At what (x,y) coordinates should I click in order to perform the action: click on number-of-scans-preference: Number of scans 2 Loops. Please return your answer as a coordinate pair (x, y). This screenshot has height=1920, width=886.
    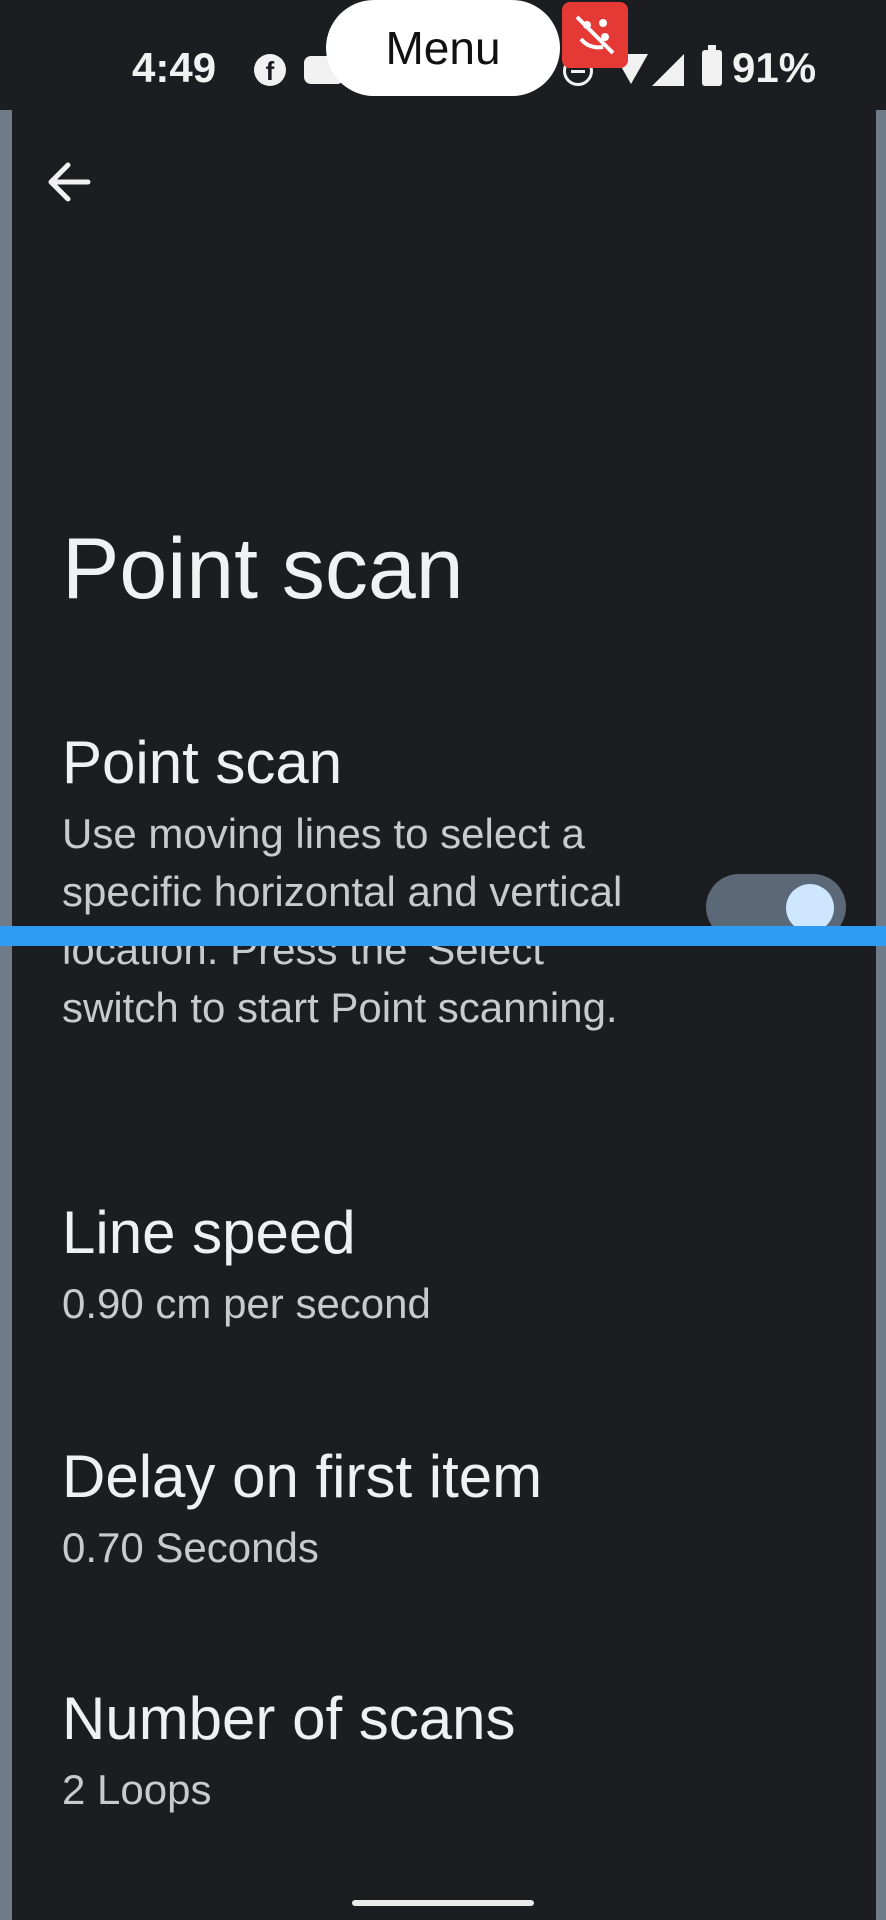
    Looking at the image, I should click on (289, 1751).